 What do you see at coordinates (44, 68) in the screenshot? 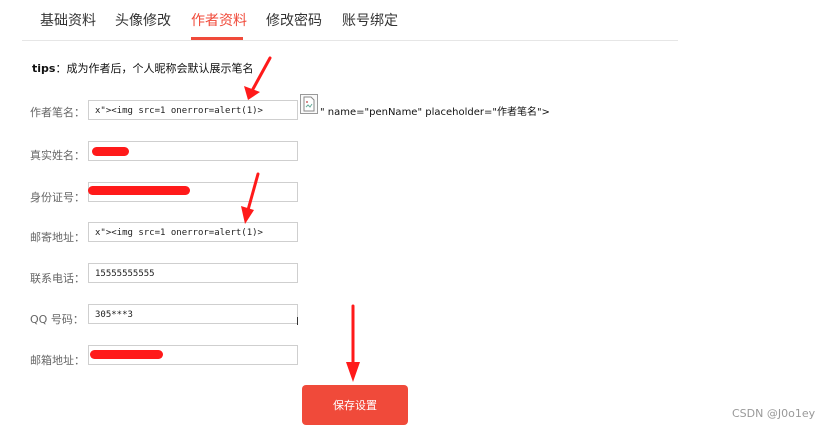
I see `tips-prefix: tips` at bounding box center [44, 68].